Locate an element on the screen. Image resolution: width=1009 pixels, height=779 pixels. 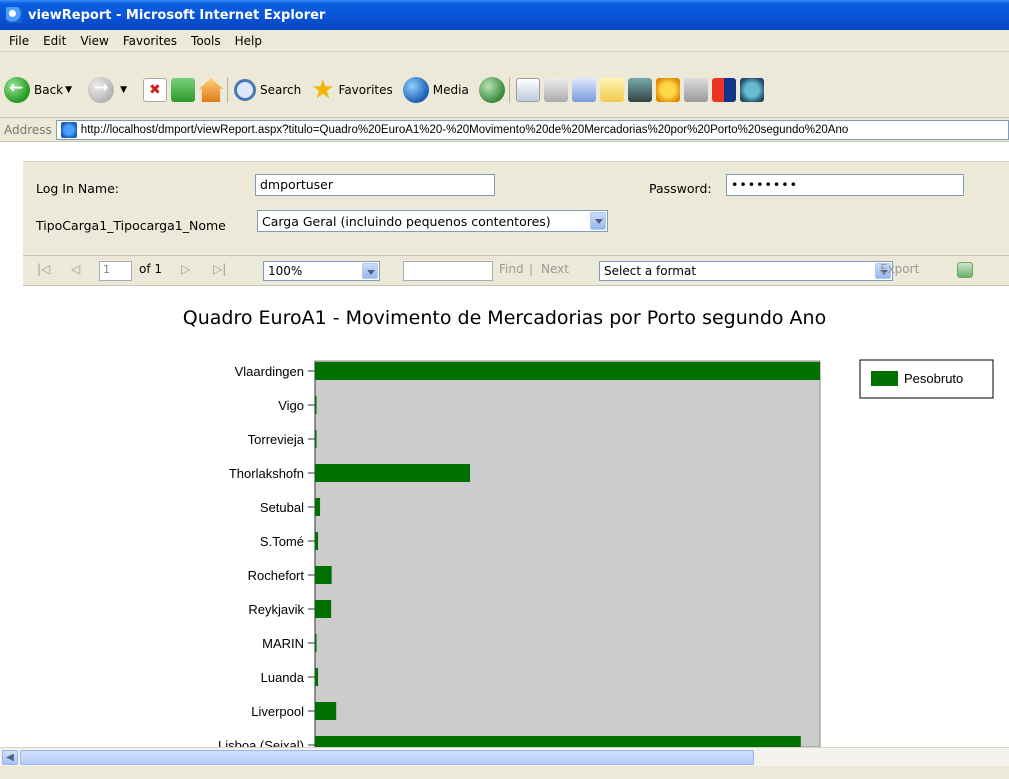
menu-bar: File Edit View Favorites Tools Help is located at coordinates (504, 41).